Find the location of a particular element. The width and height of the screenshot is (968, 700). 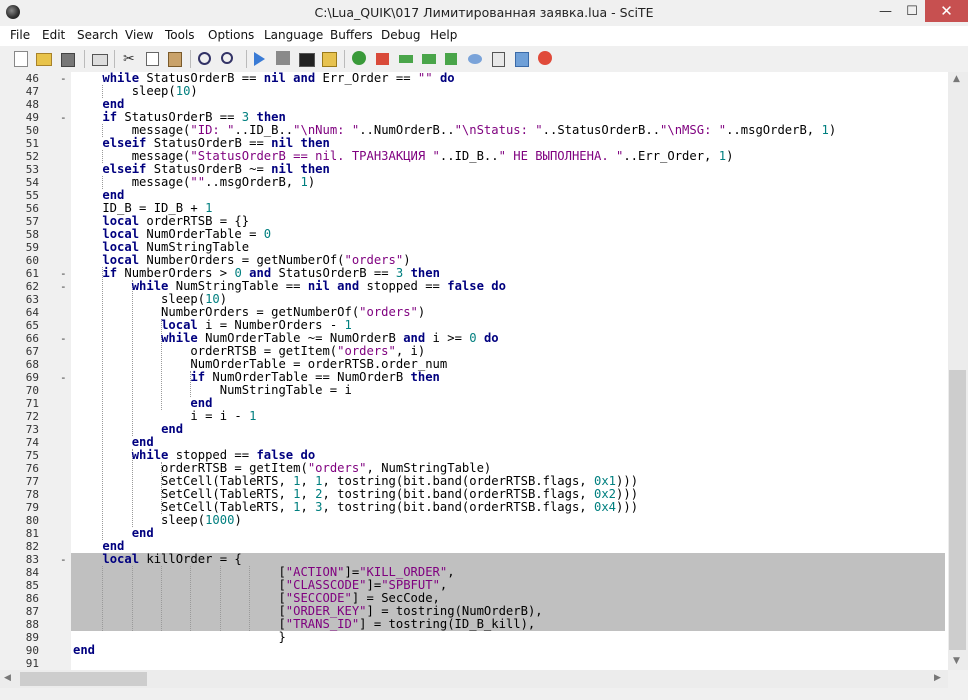

open-icon is located at coordinates (44, 59).